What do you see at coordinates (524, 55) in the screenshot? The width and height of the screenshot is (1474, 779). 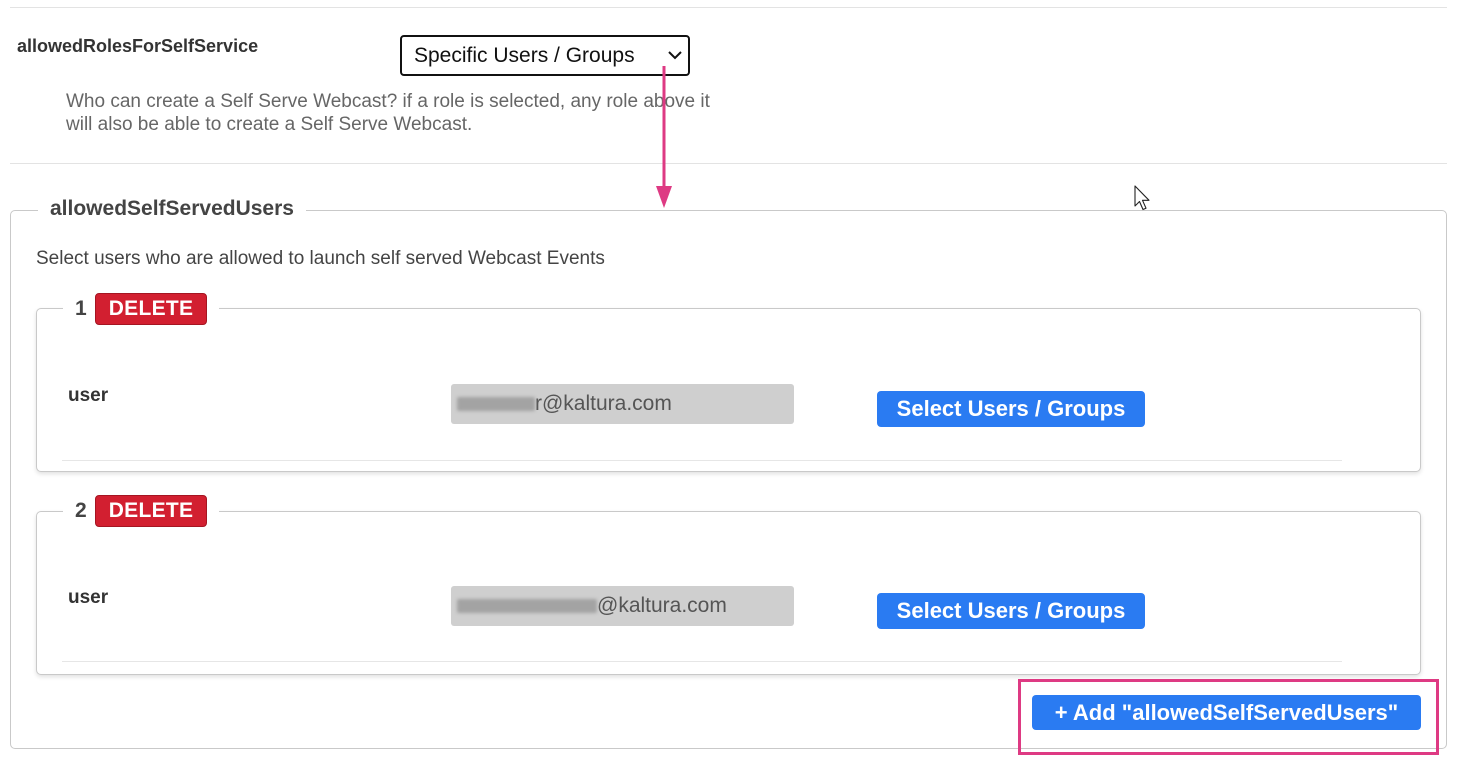 I see `allowed-roles-selected-value: Specific Users / Groups` at bounding box center [524, 55].